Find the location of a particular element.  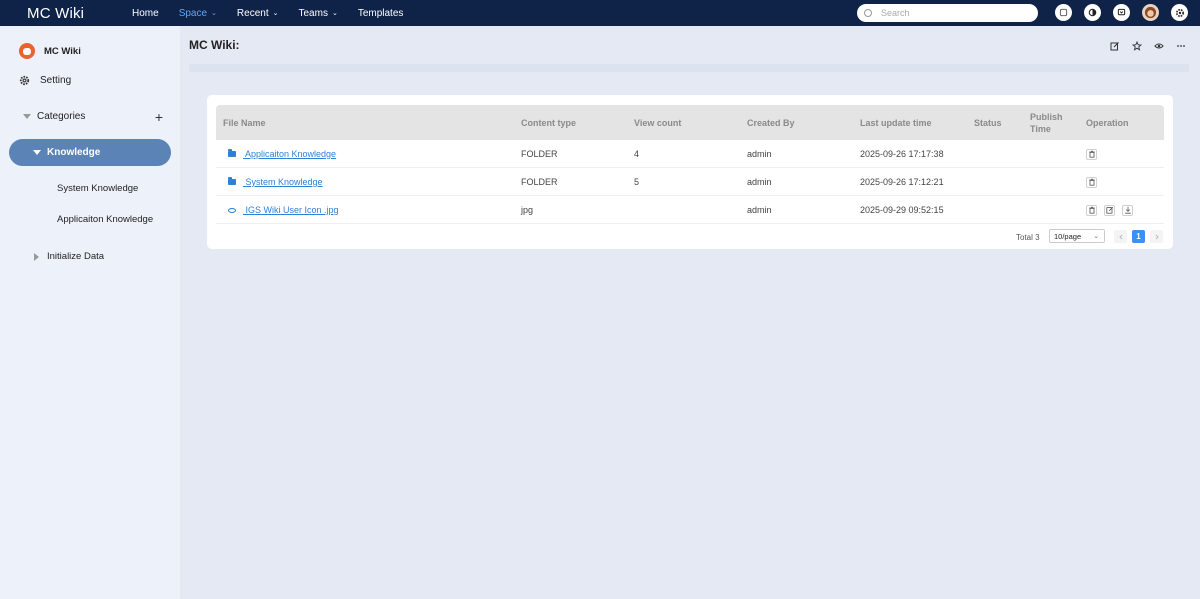

sidebar-item-label: Applicaiton Knowledge is located at coordinates (105, 219).